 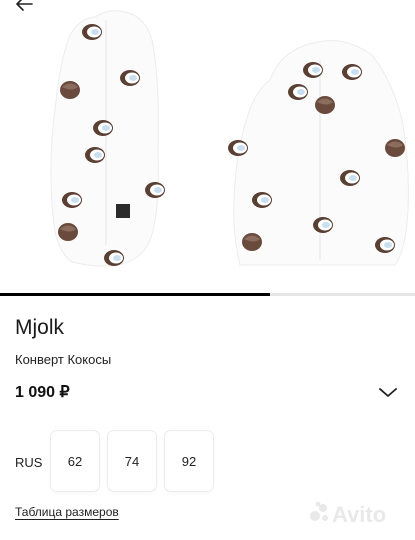 I want to click on size-chart-link: Таблица размеров, so click(x=67, y=512).